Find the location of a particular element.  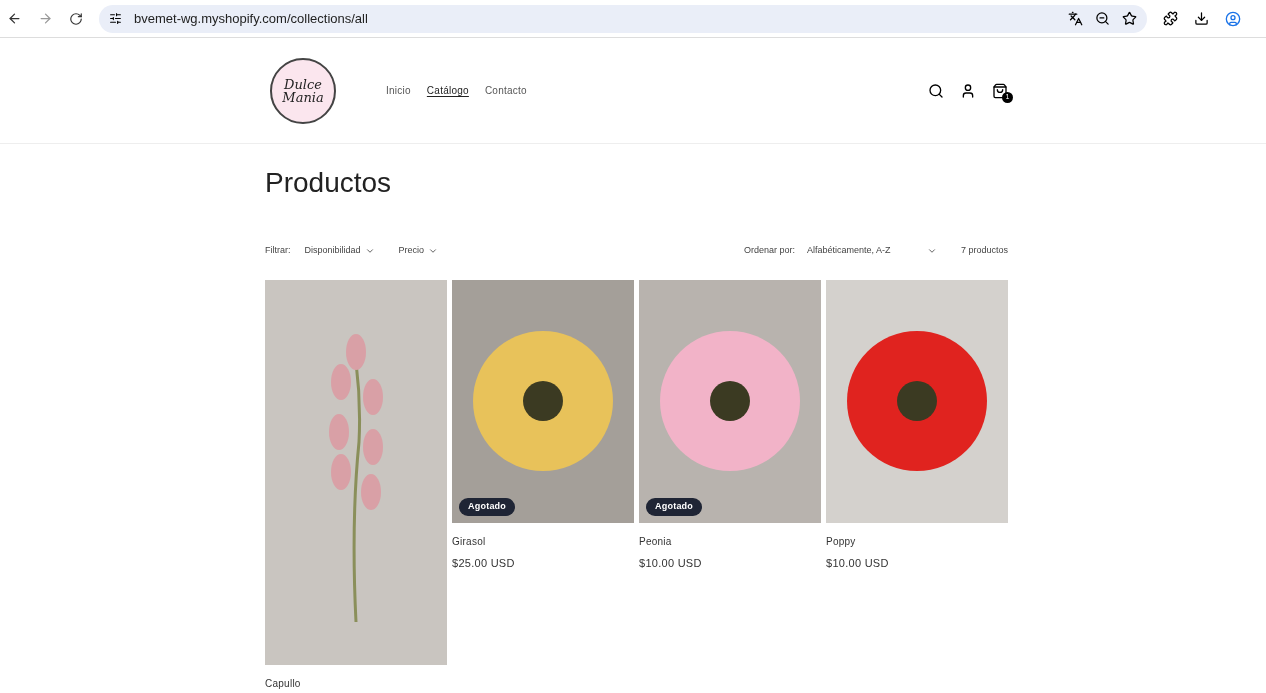

extensions-icon is located at coordinates (1170, 18).